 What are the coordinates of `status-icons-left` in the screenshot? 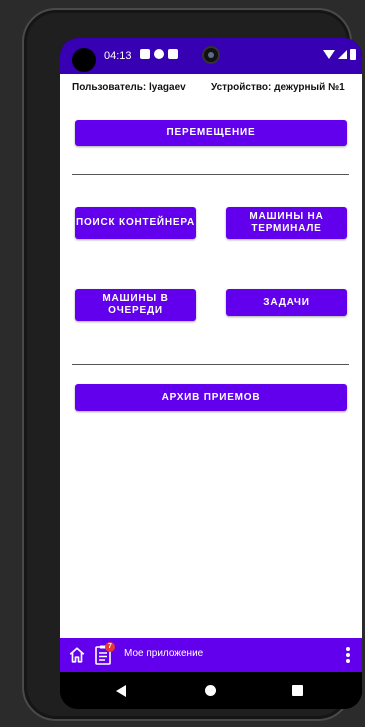 It's located at (159, 54).